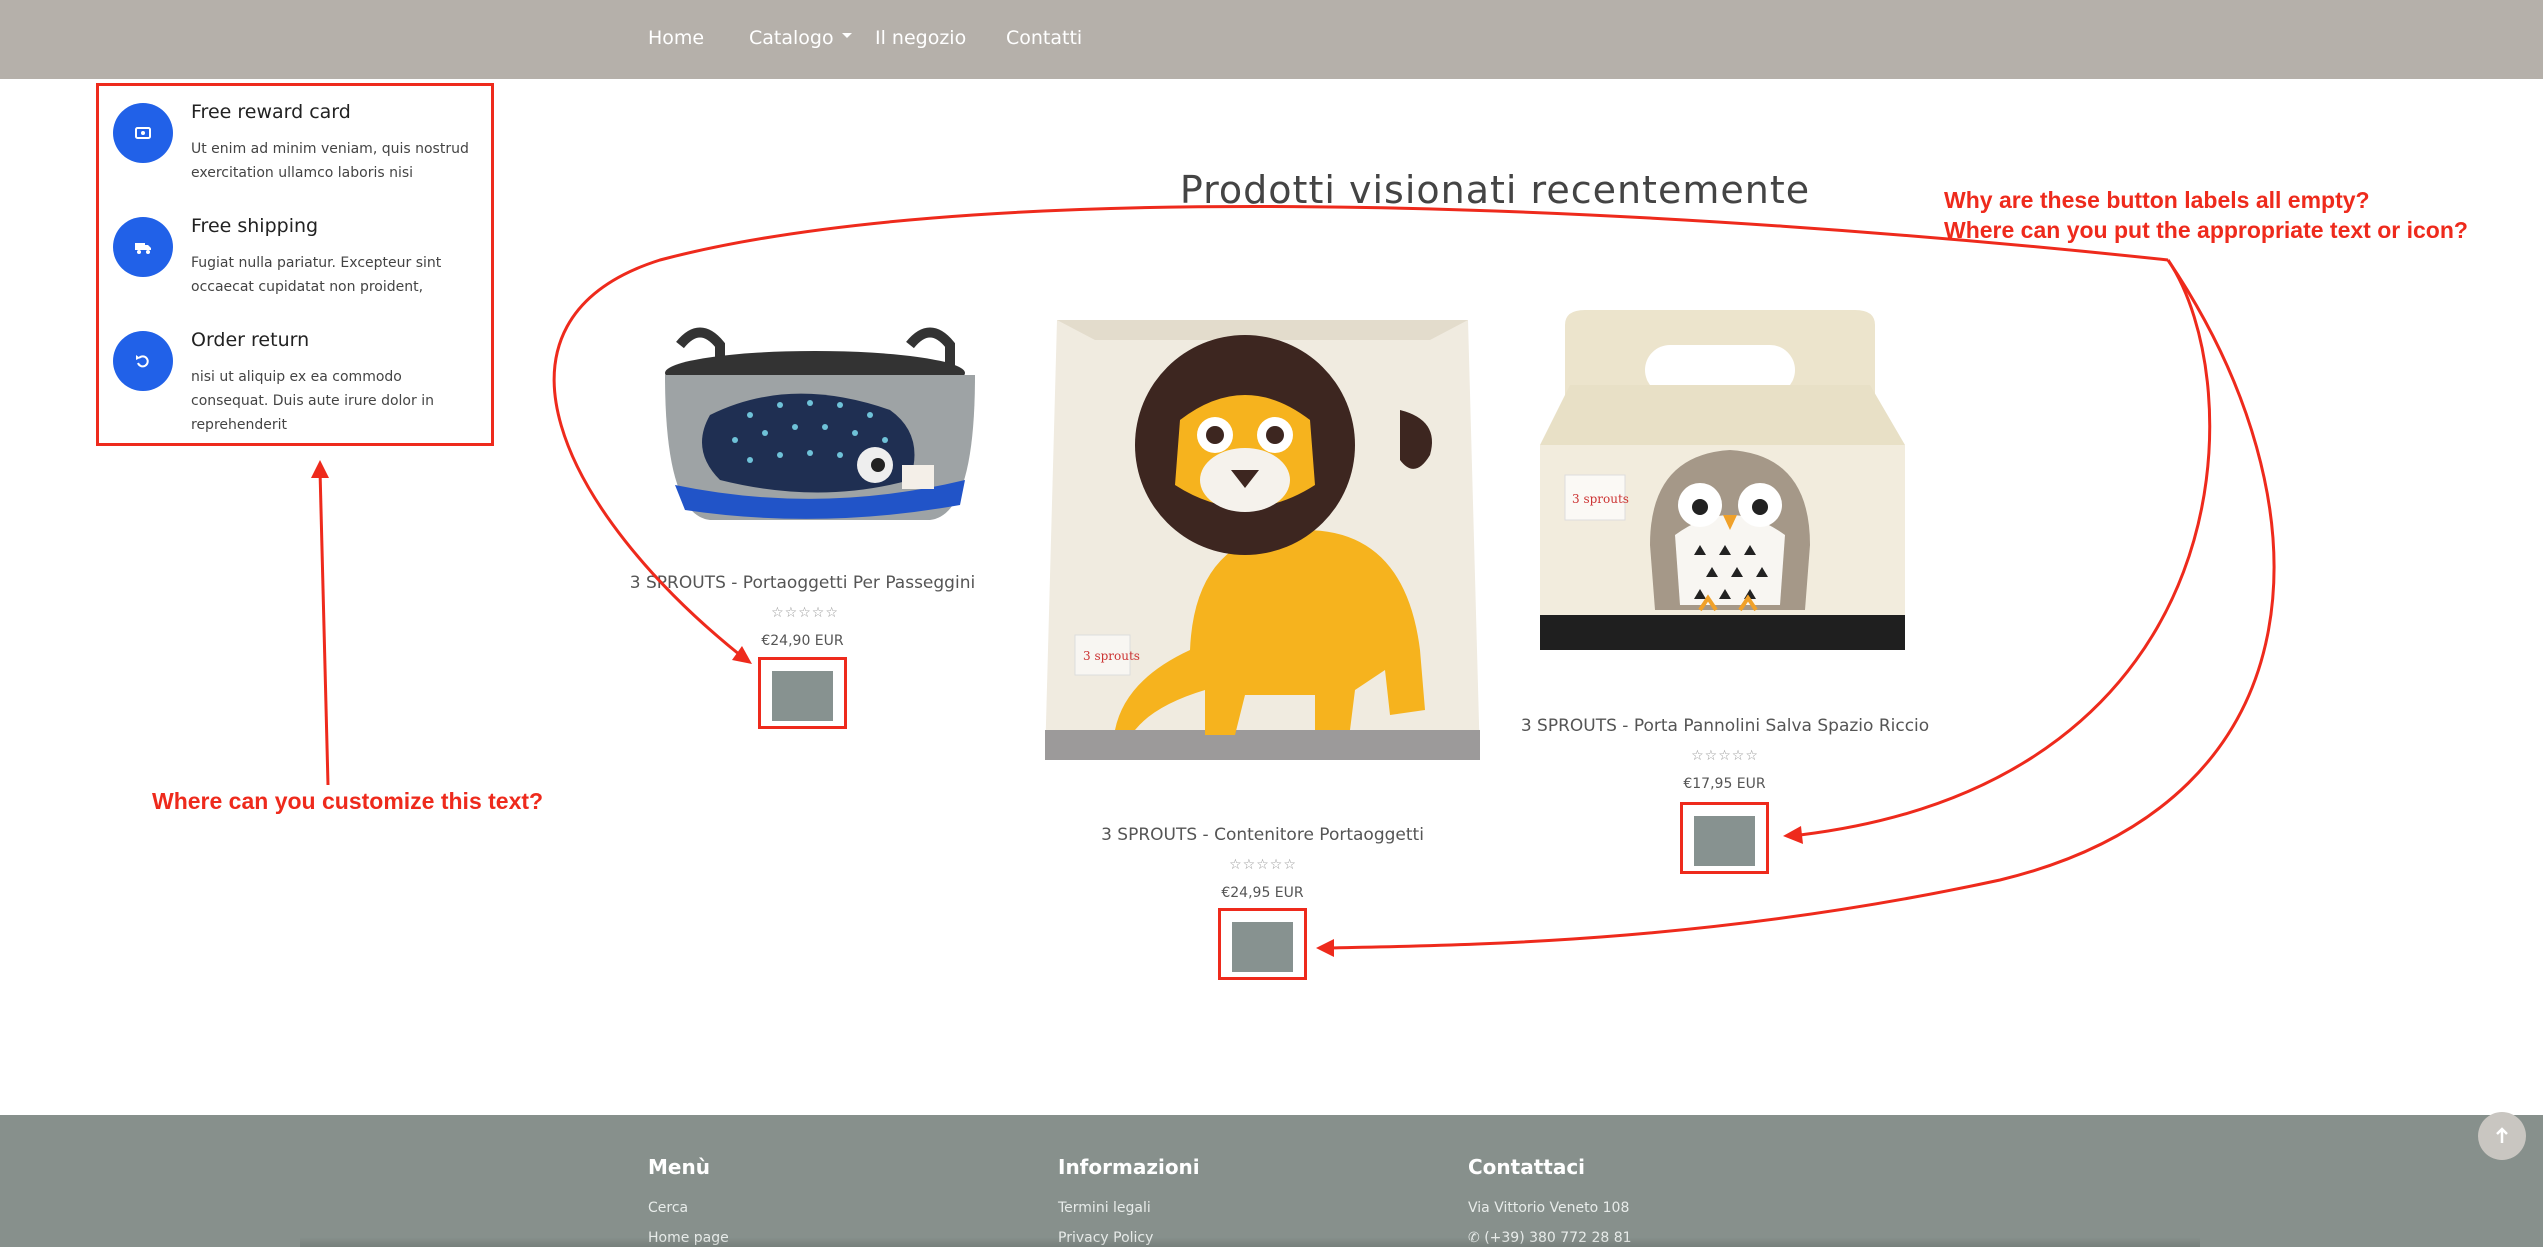 The image size is (2543, 1247). I want to click on product-price: €24,90 EUR, so click(802, 641).